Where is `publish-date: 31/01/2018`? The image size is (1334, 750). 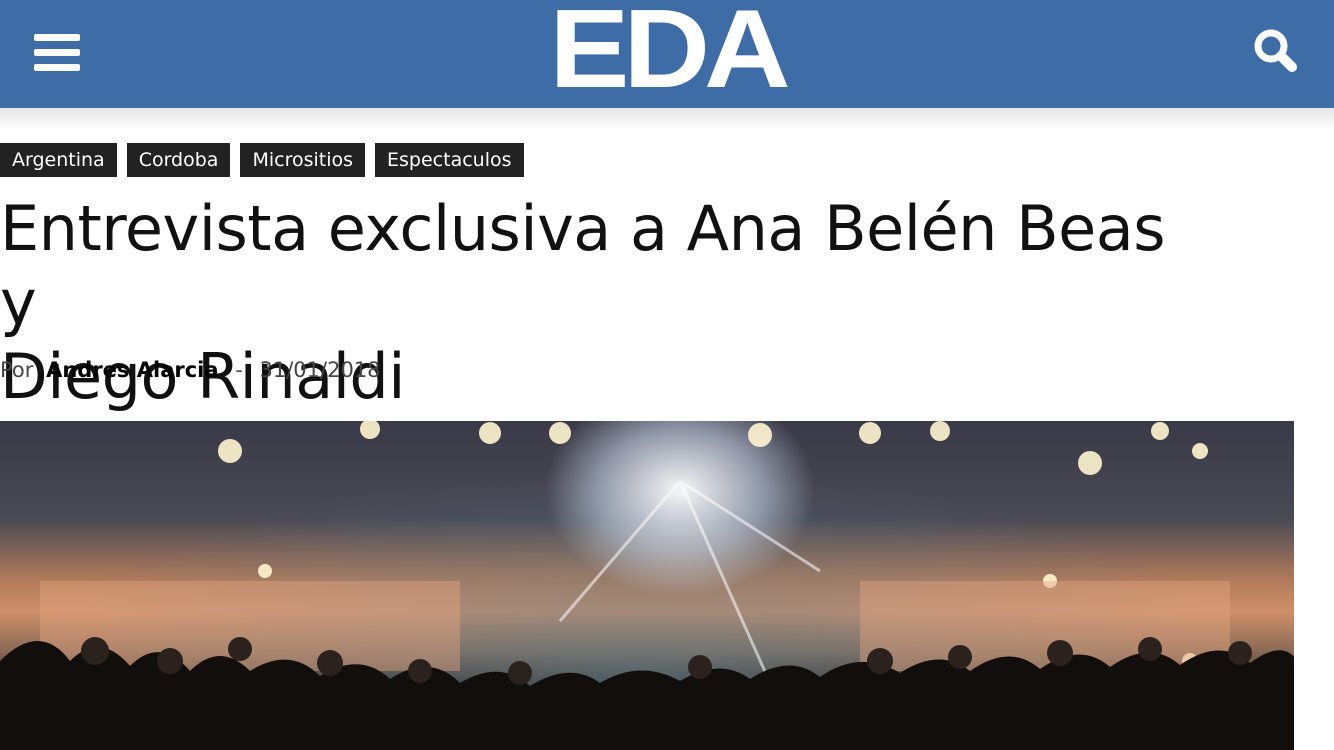 publish-date: 31/01/2018 is located at coordinates (320, 370).